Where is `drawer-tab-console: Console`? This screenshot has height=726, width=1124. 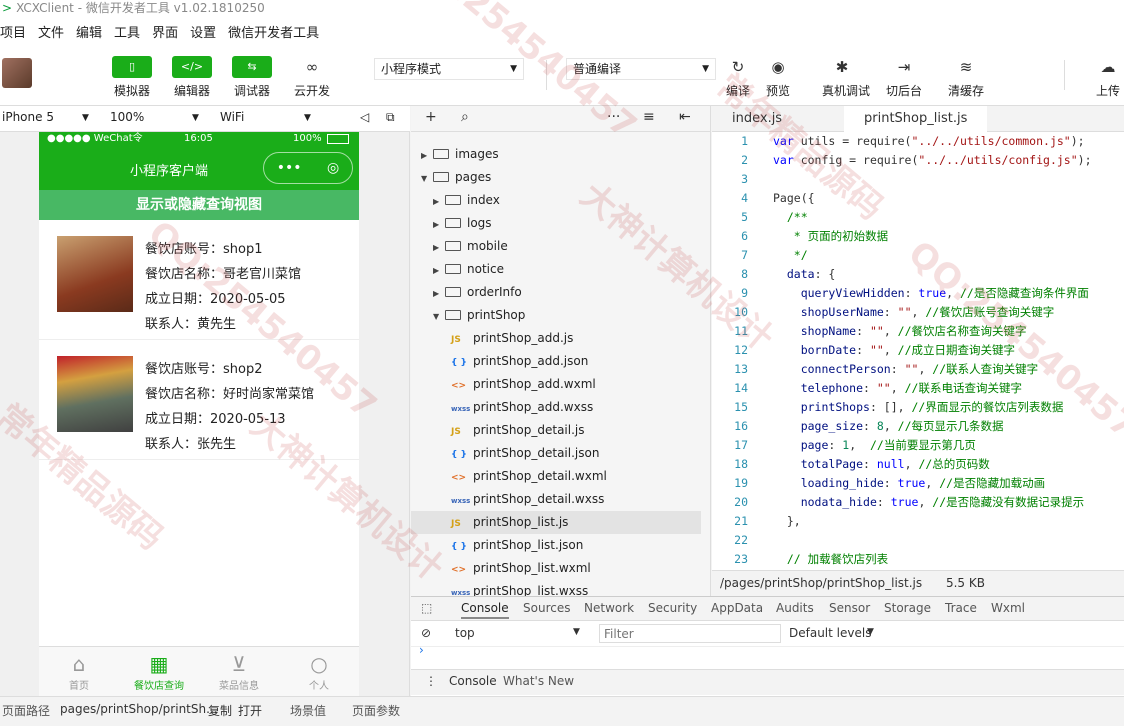
drawer-tab-console: Console is located at coordinates (473, 681).